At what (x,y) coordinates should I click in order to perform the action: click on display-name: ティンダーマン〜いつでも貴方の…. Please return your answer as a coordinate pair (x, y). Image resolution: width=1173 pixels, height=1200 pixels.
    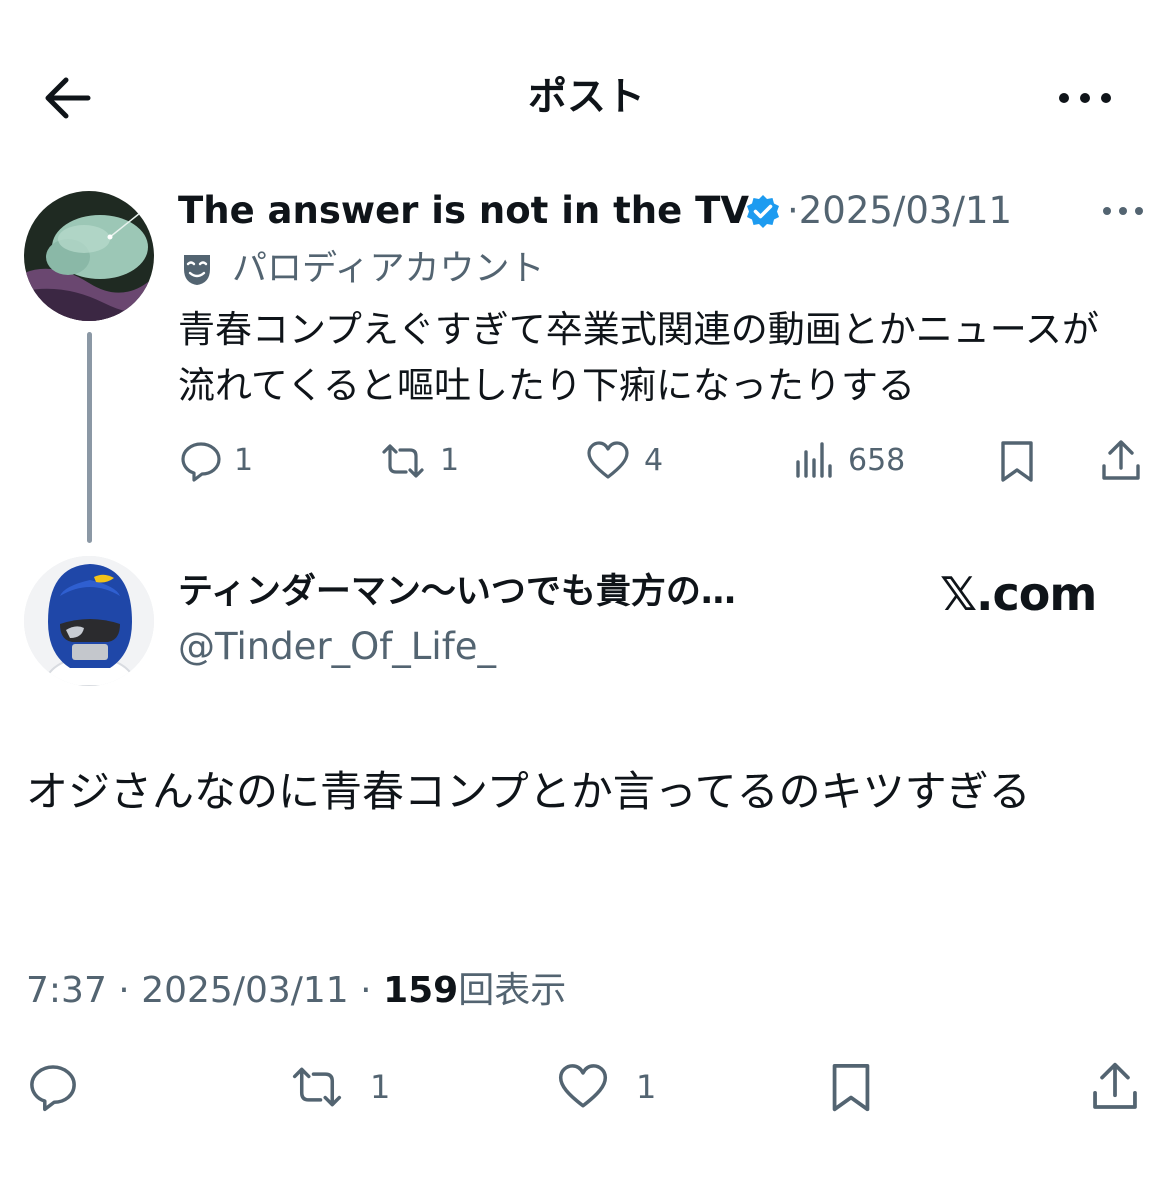
    Looking at the image, I should click on (457, 592).